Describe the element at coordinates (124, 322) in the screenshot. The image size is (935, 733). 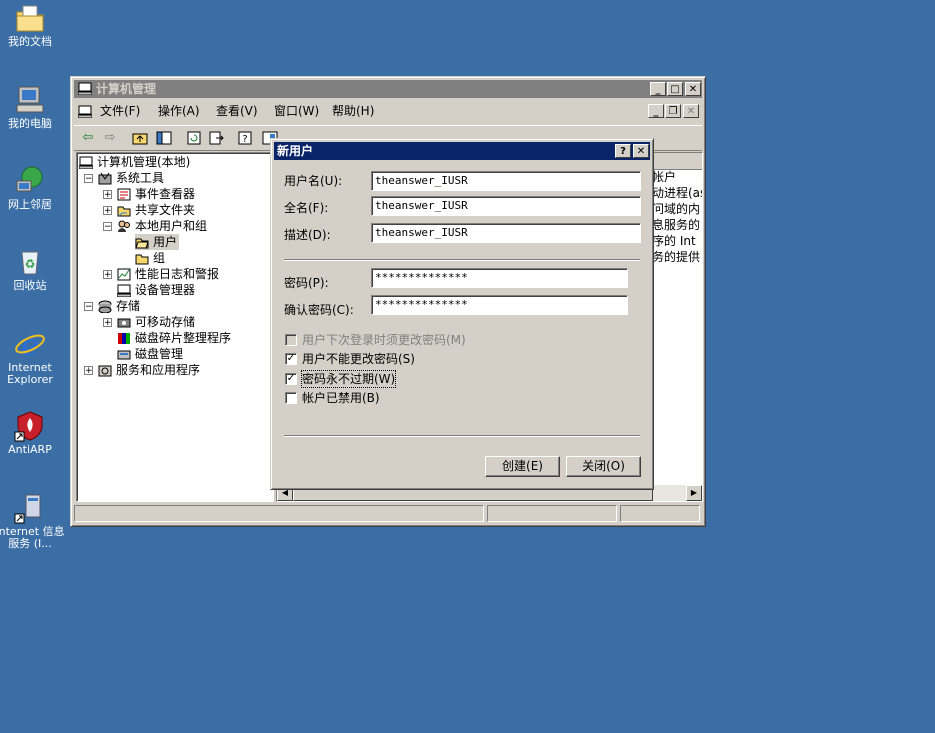
I see `removable-storage-icon` at that location.